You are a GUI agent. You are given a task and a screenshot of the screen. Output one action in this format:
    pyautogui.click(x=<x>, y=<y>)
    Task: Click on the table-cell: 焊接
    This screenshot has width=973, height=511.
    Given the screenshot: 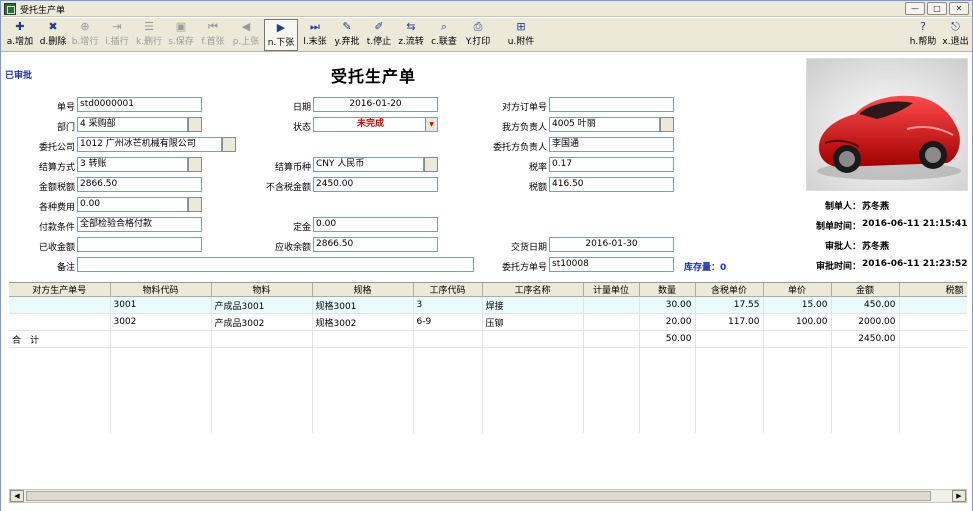 What is the action you would take?
    pyautogui.click(x=533, y=305)
    